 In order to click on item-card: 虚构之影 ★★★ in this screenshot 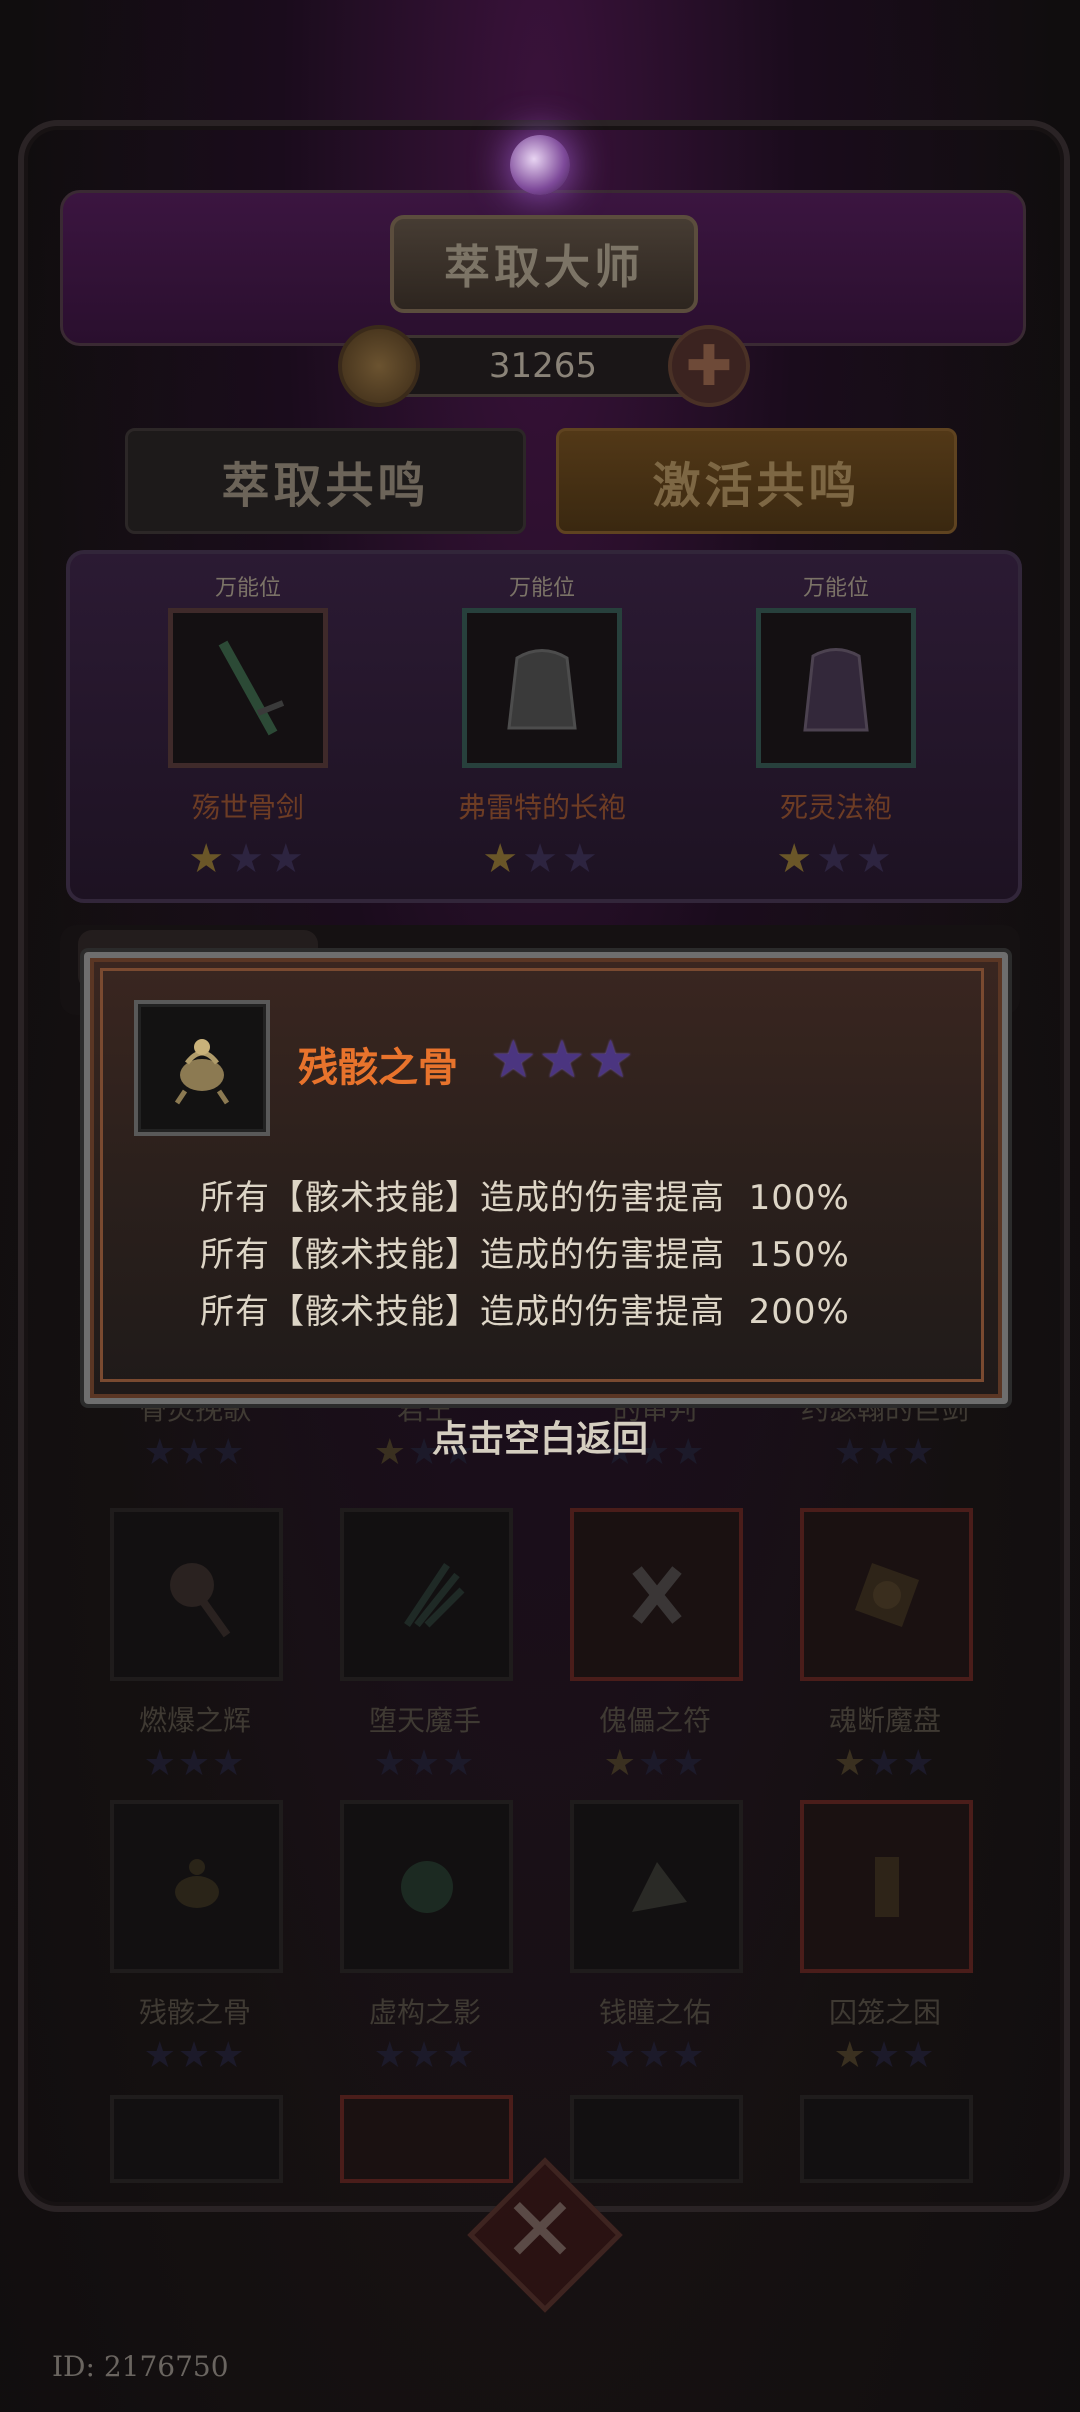, I will do `click(426, 1938)`.